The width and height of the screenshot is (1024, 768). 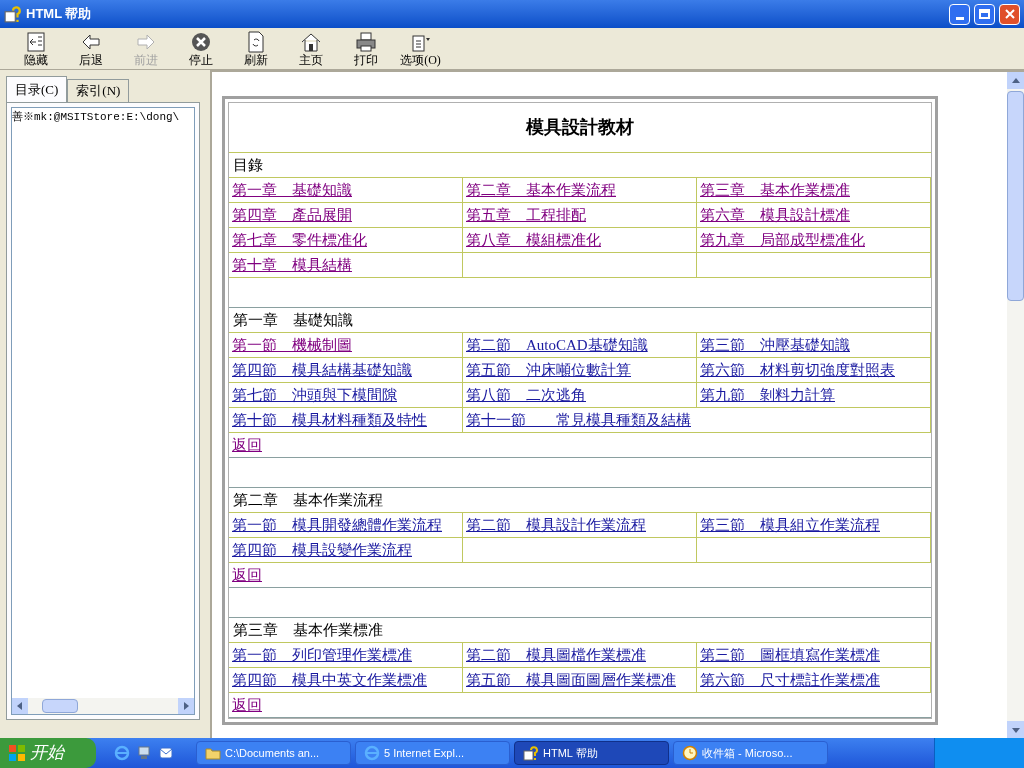 I want to click on scroll-down-icon, so click(x=1015, y=729).